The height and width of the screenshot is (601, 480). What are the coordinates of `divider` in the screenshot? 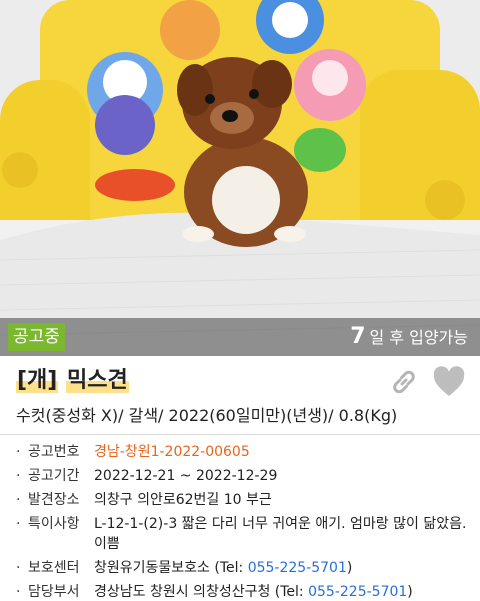 It's located at (240, 434).